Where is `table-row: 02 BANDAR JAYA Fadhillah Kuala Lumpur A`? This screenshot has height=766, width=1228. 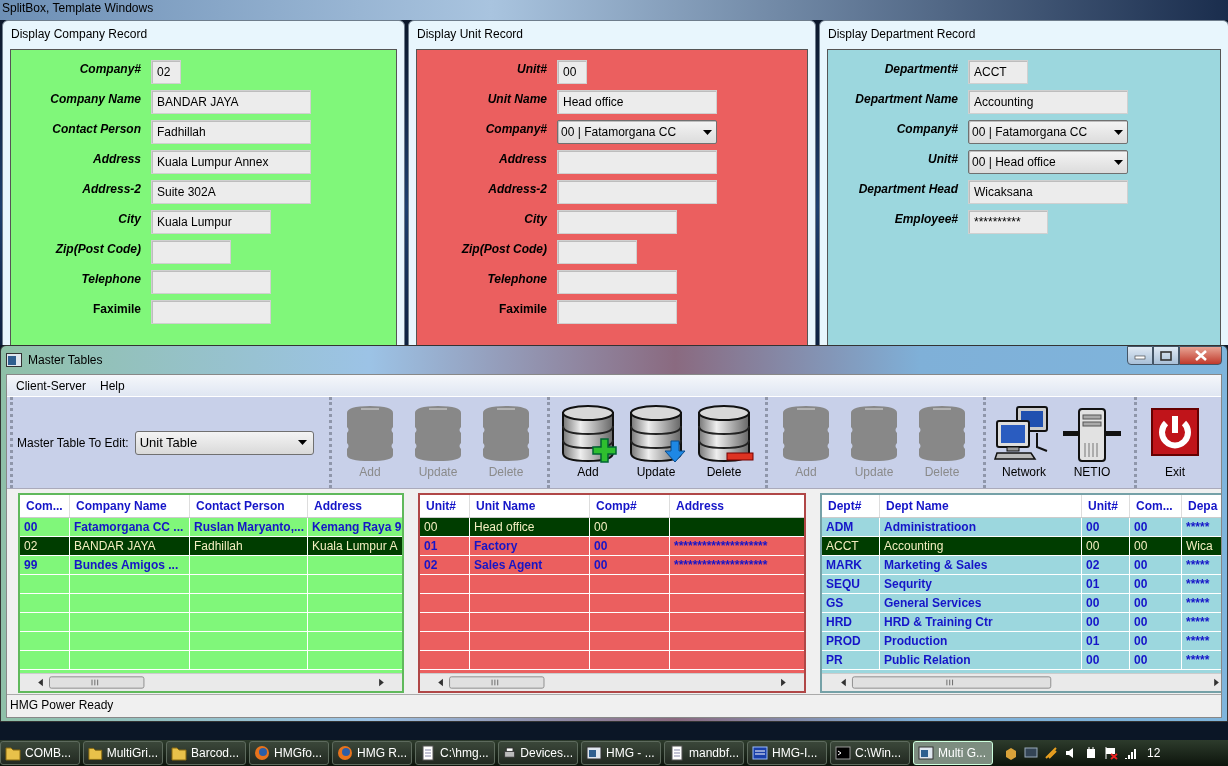
table-row: 02 BANDAR JAYA Fadhillah Kuala Lumpur A is located at coordinates (211, 546).